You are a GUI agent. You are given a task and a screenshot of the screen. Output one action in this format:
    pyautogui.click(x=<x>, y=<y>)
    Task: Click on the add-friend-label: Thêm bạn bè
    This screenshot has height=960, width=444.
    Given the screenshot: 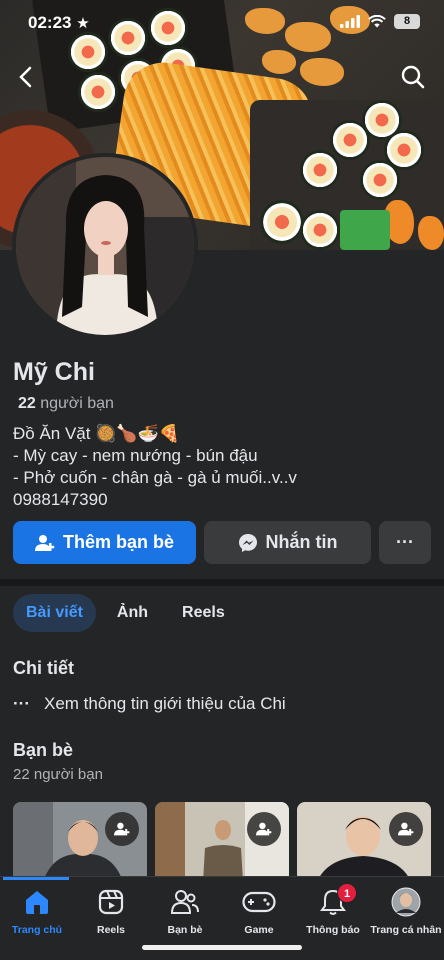 What is the action you would take?
    pyautogui.click(x=118, y=542)
    